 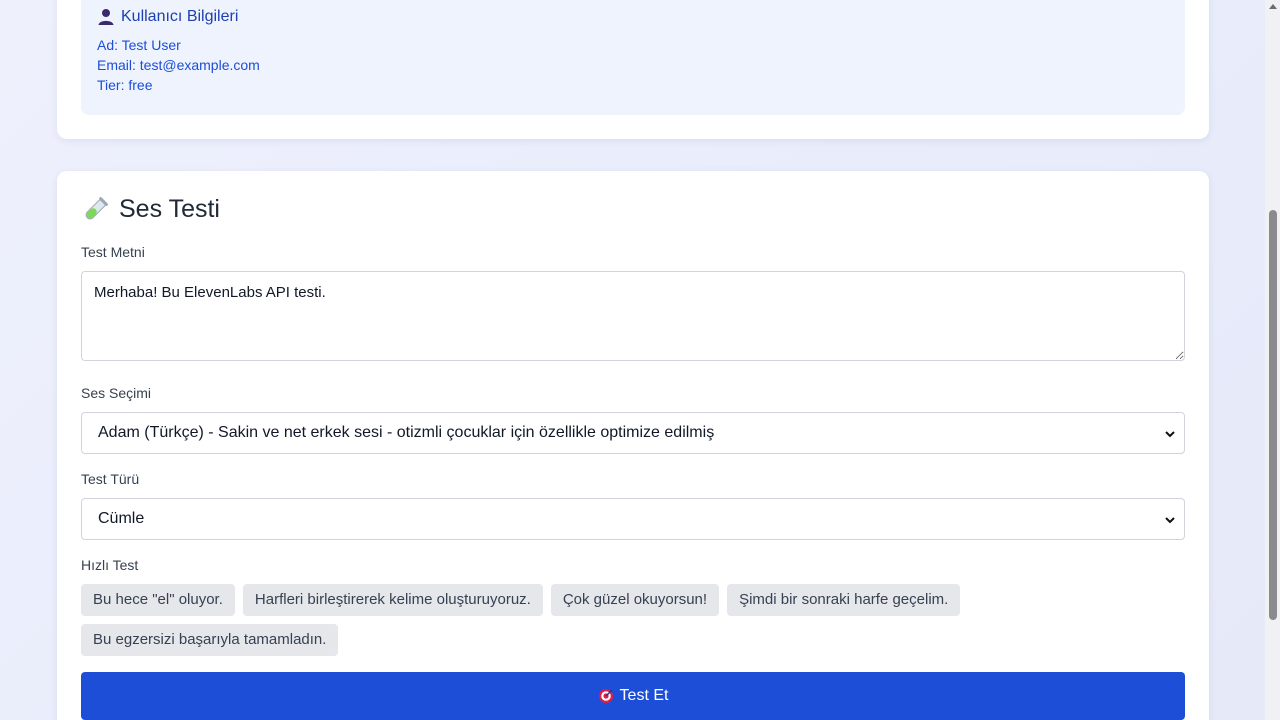 What do you see at coordinates (169, 209) in the screenshot?
I see `voice-test-title: Ses Testi` at bounding box center [169, 209].